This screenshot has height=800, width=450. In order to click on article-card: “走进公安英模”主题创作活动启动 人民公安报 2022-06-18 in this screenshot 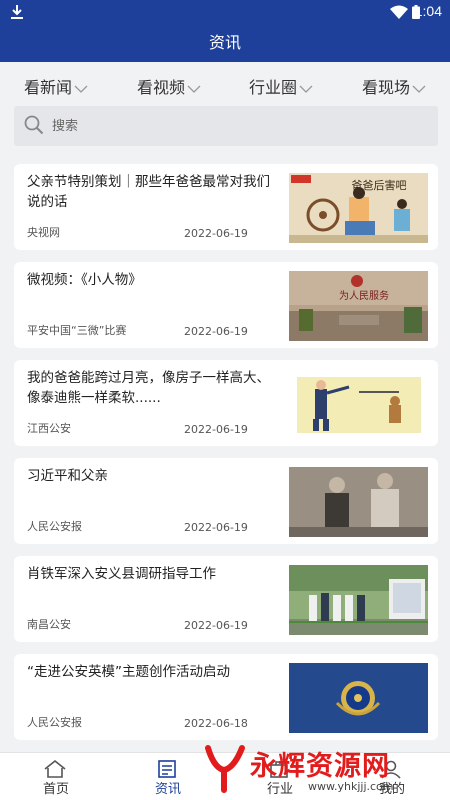, I will do `click(226, 697)`.